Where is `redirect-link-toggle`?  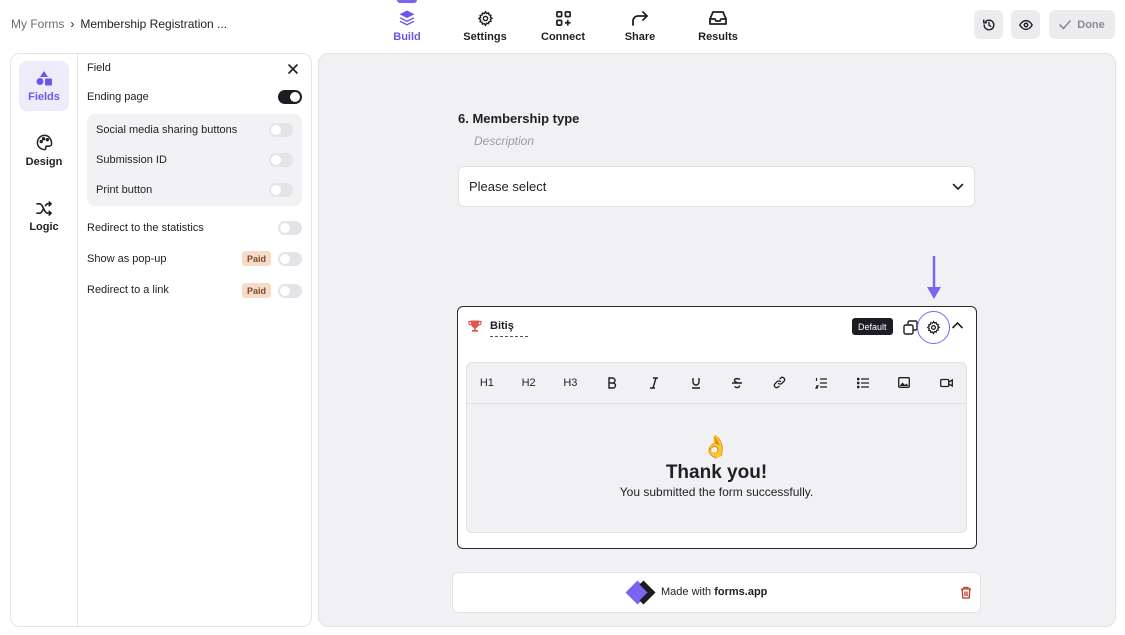 redirect-link-toggle is located at coordinates (290, 291).